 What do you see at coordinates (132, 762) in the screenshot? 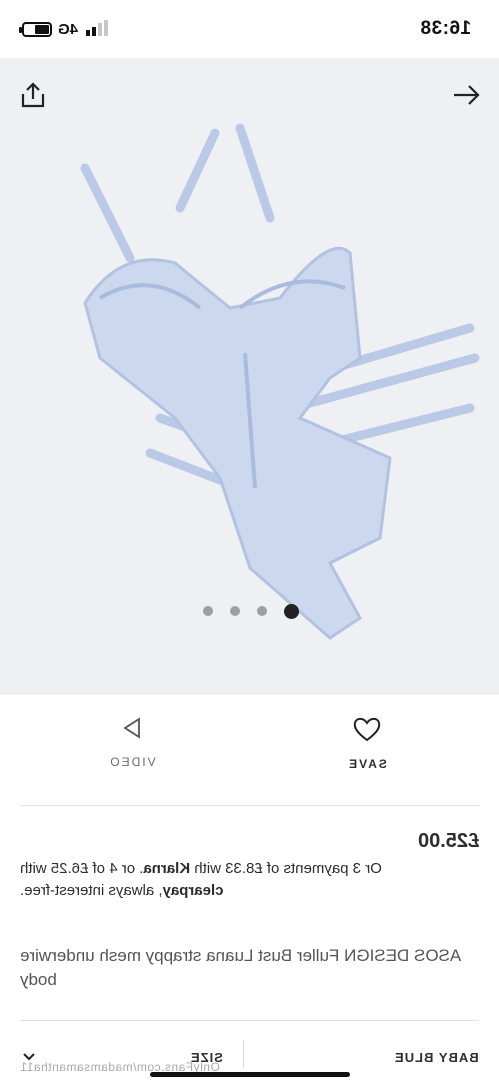
I see `video-label: VIDEO` at bounding box center [132, 762].